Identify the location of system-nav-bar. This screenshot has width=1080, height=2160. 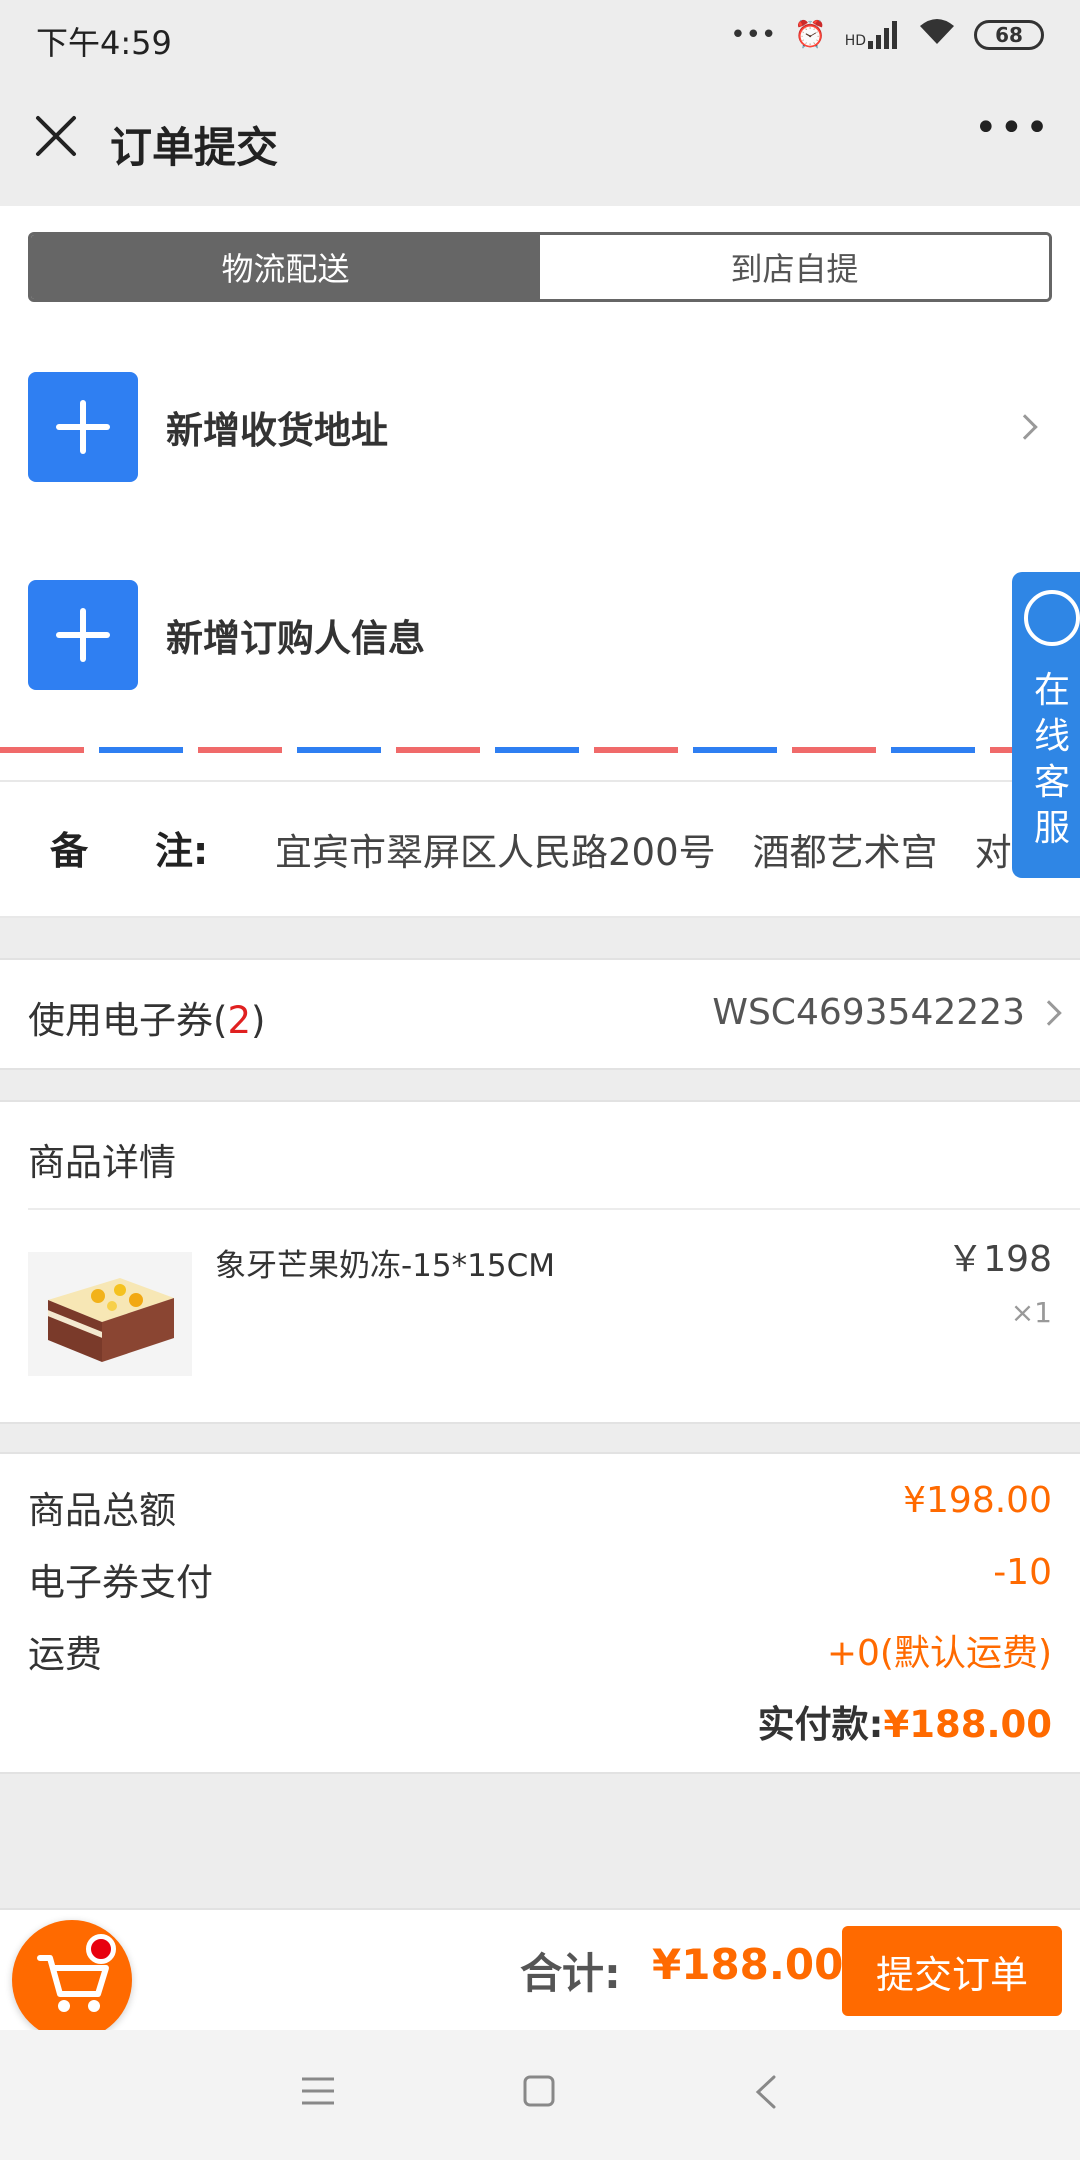
(540, 2095).